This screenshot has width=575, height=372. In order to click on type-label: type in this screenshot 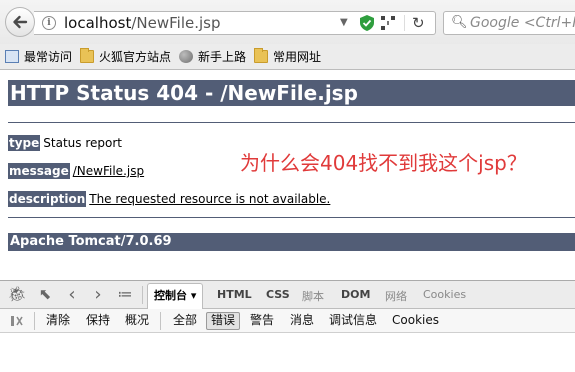, I will do `click(24, 143)`.